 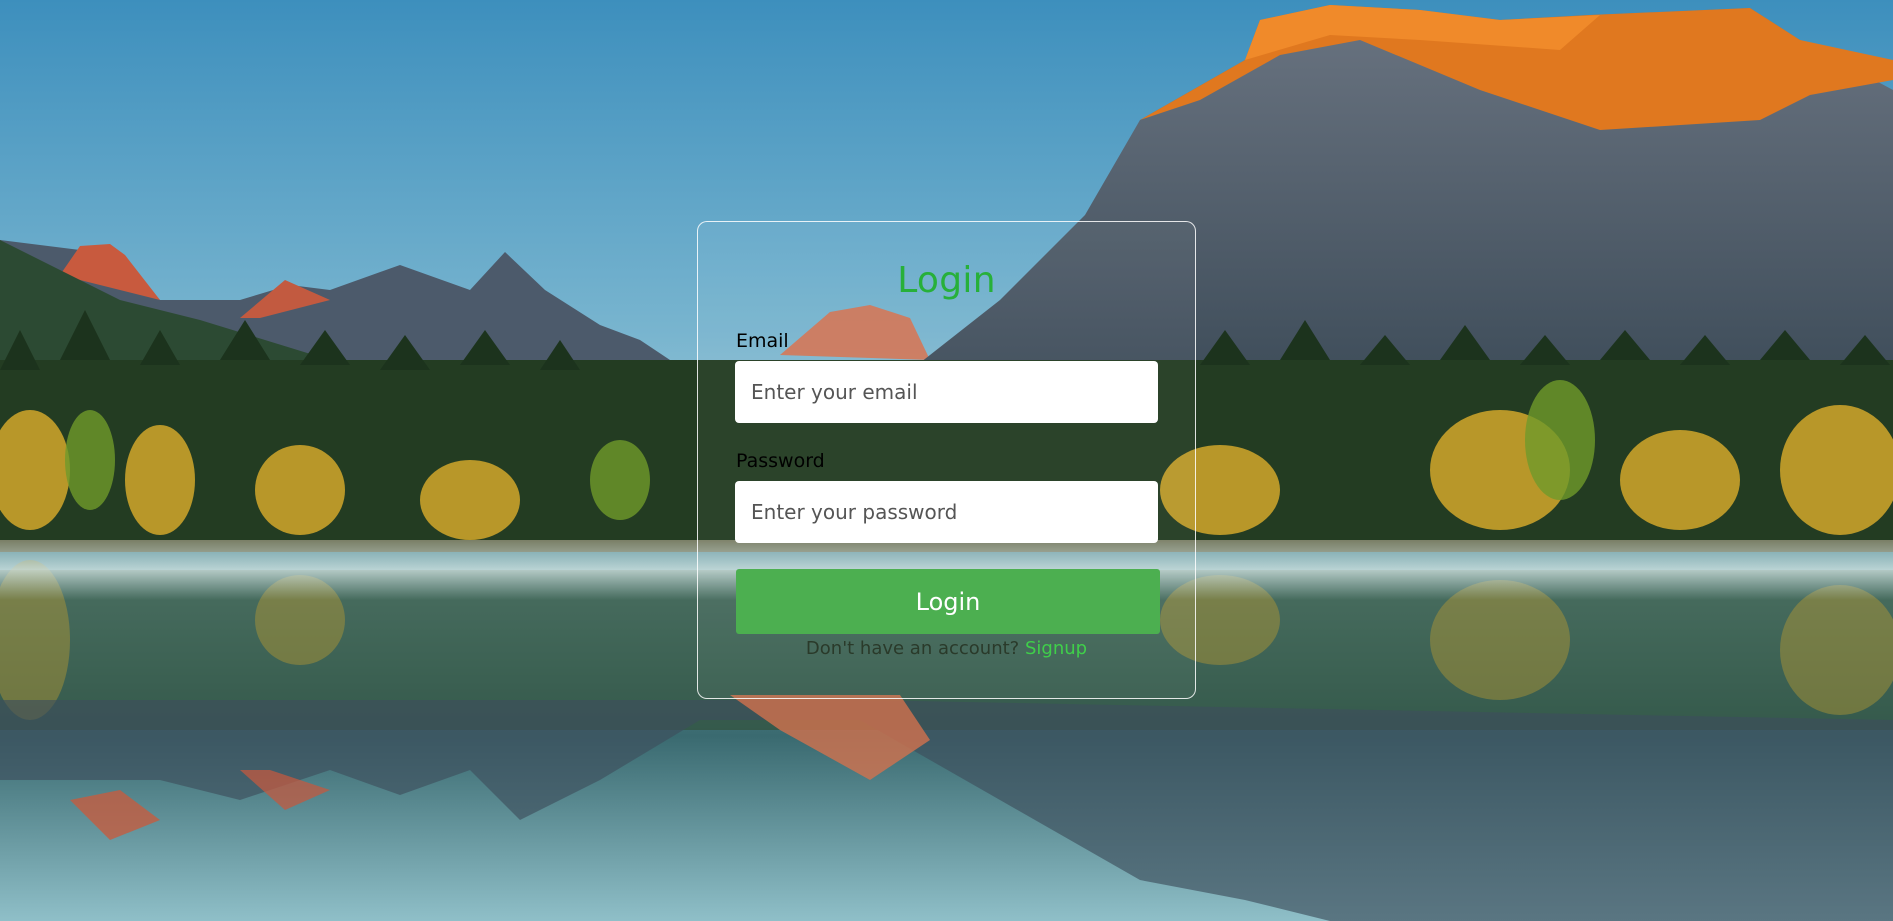 What do you see at coordinates (946, 280) in the screenshot?
I see `login-title: Login` at bounding box center [946, 280].